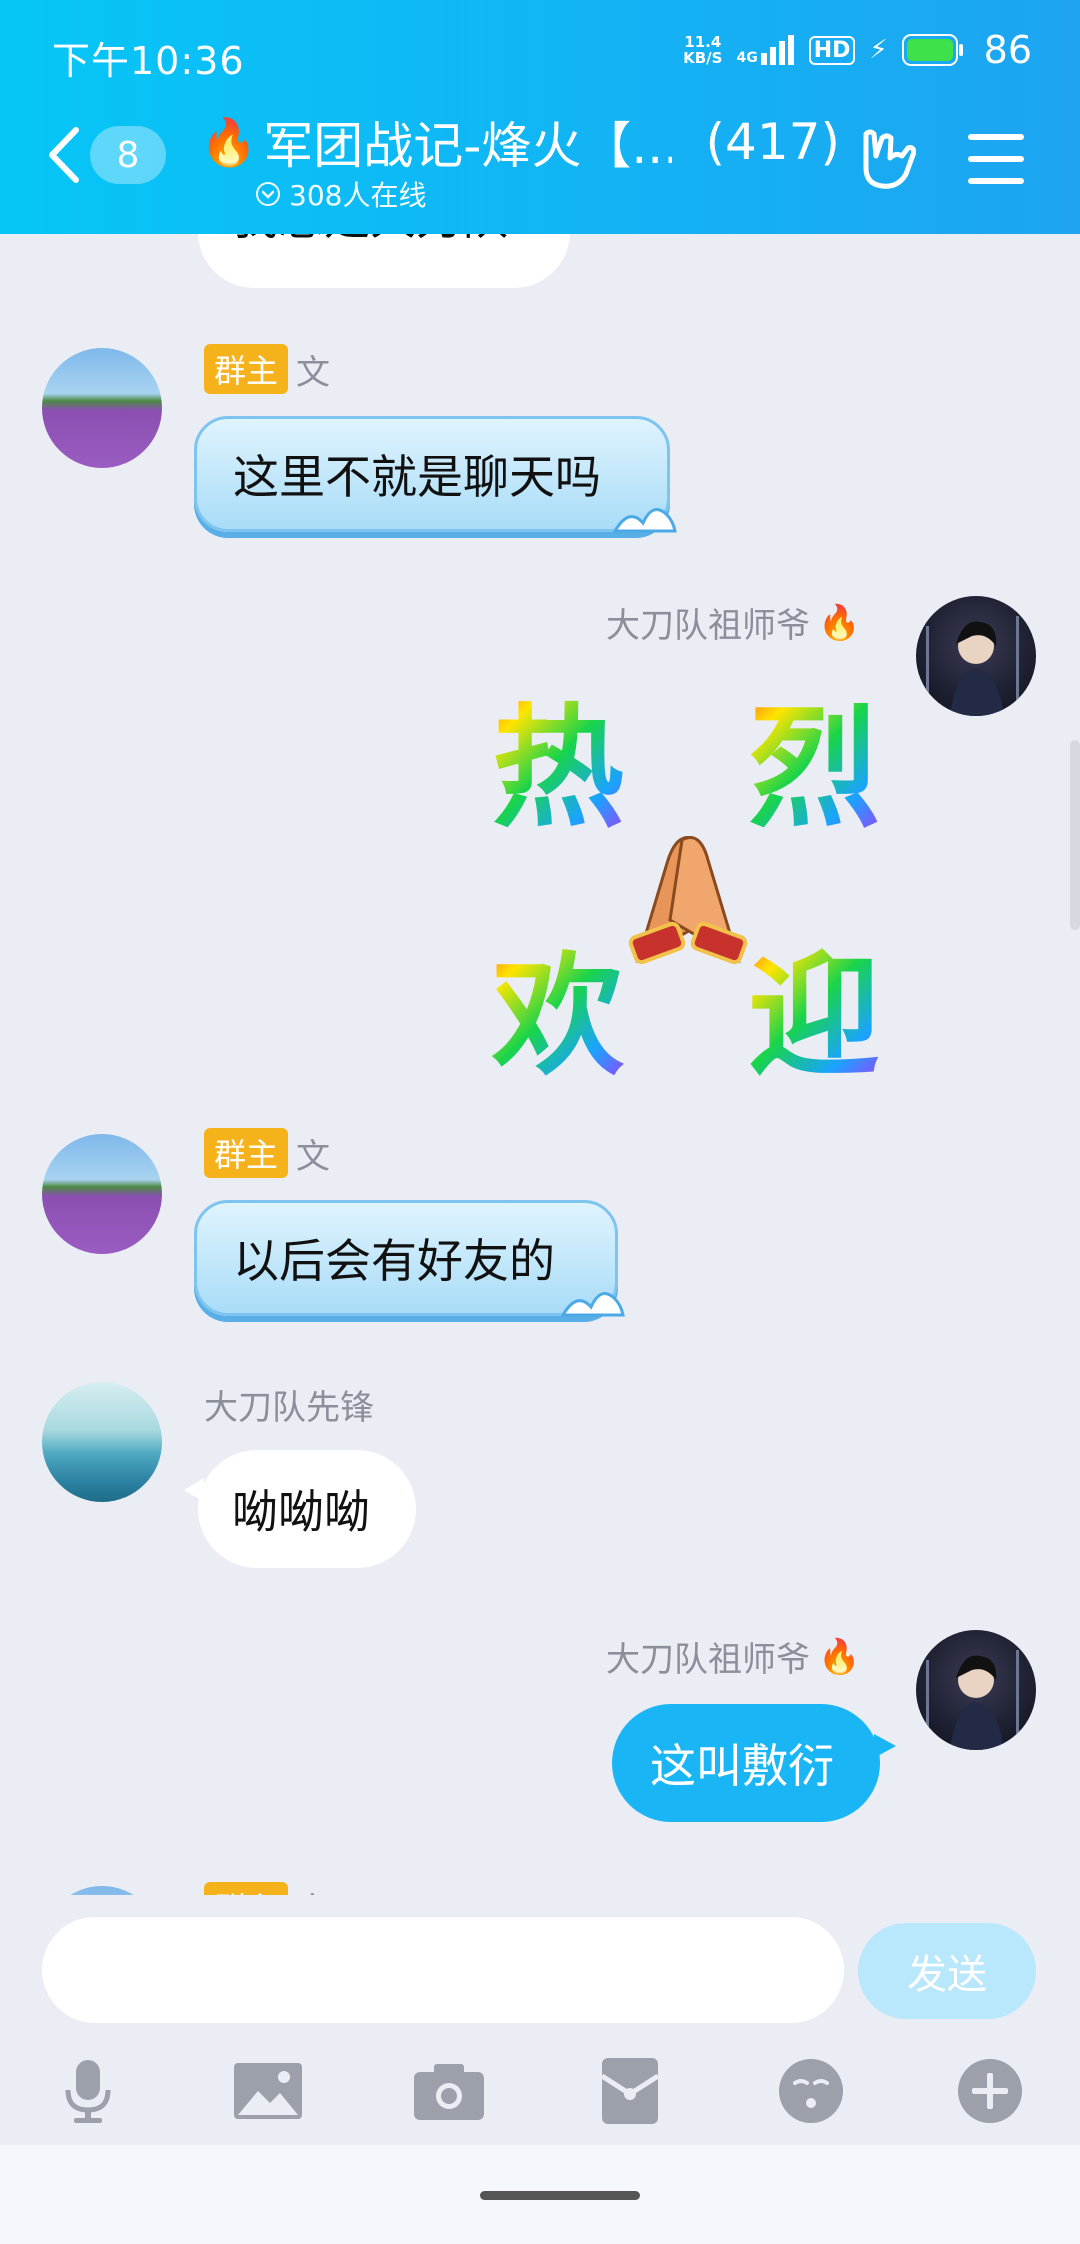 The height and width of the screenshot is (2244, 1080). I want to click on sender-name-row: 大刀队先锋, so click(289, 1404).